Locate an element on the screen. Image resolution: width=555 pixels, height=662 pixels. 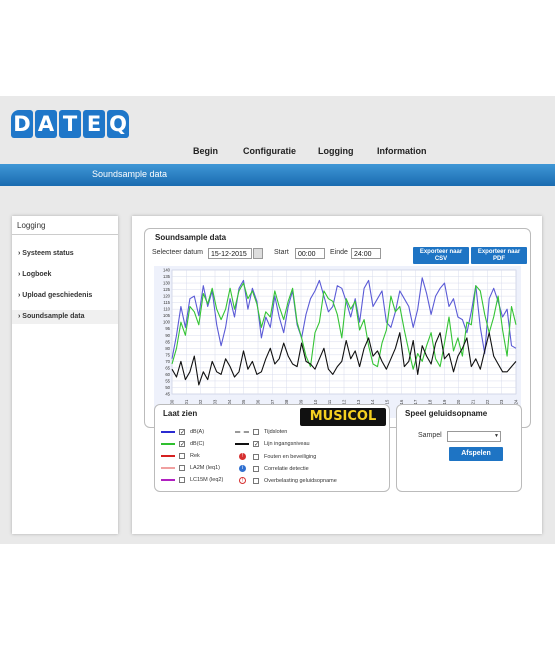
info-icon: i is located at coordinates (242, 468).